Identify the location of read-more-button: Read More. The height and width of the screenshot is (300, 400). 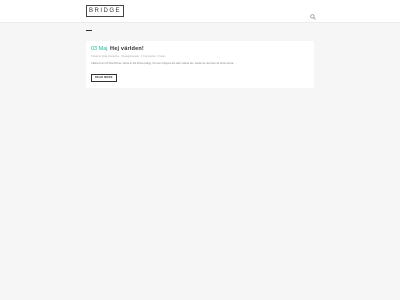
(104, 78).